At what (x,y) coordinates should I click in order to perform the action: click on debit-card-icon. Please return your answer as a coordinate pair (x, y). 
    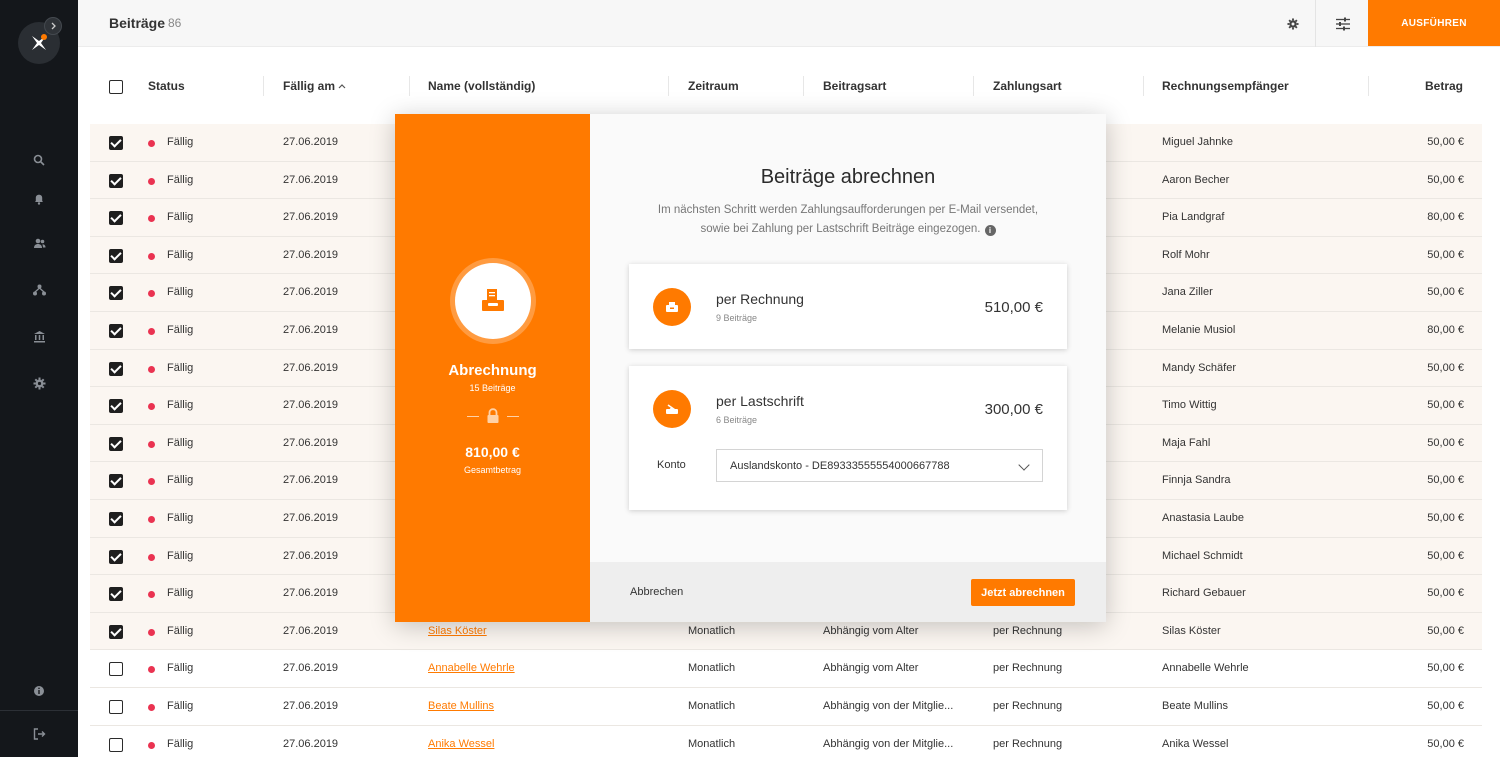
    Looking at the image, I should click on (672, 409).